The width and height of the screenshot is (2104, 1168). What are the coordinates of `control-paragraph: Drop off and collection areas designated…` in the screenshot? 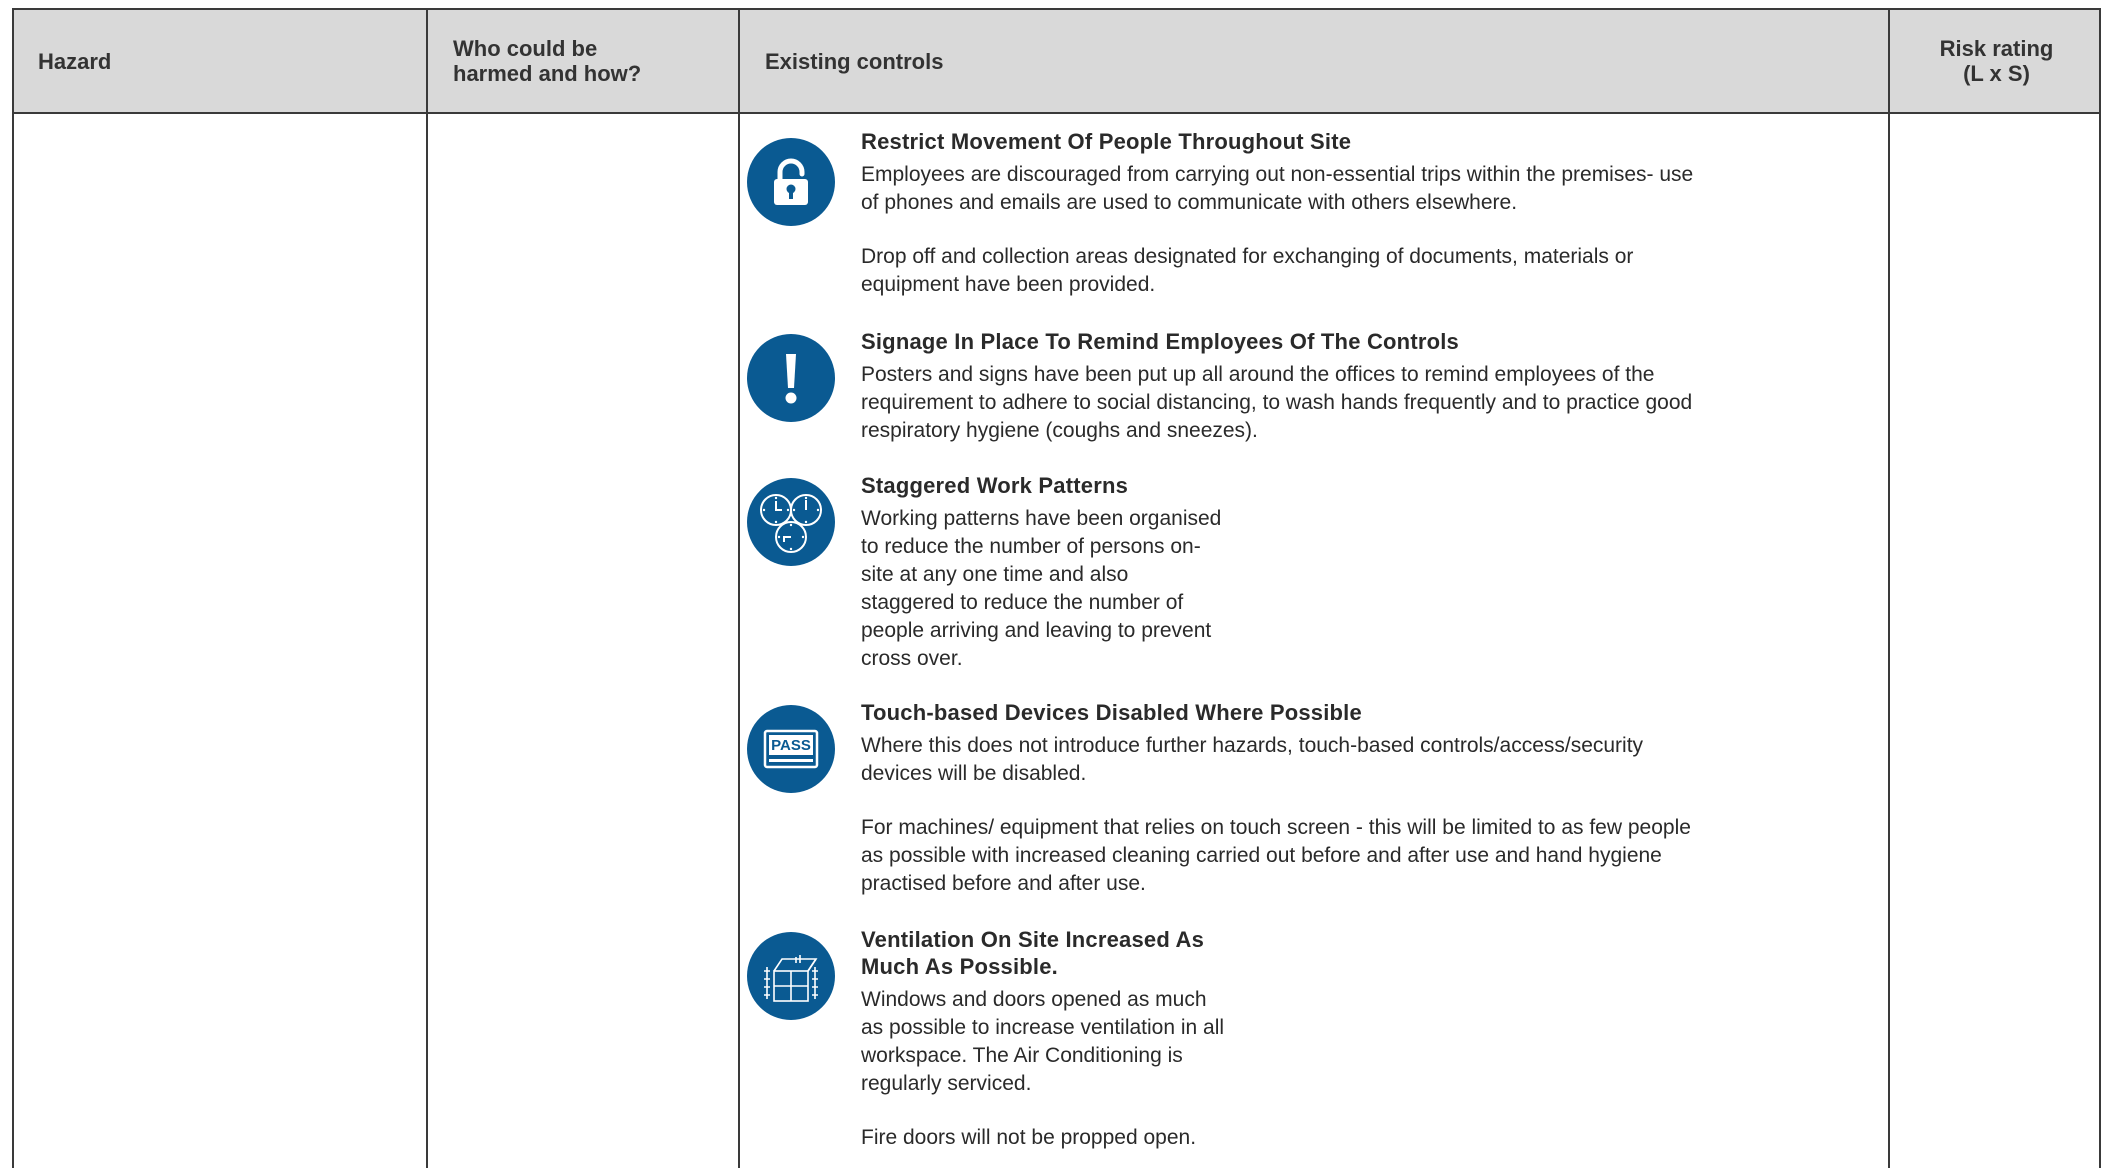 It's located at (1277, 271).